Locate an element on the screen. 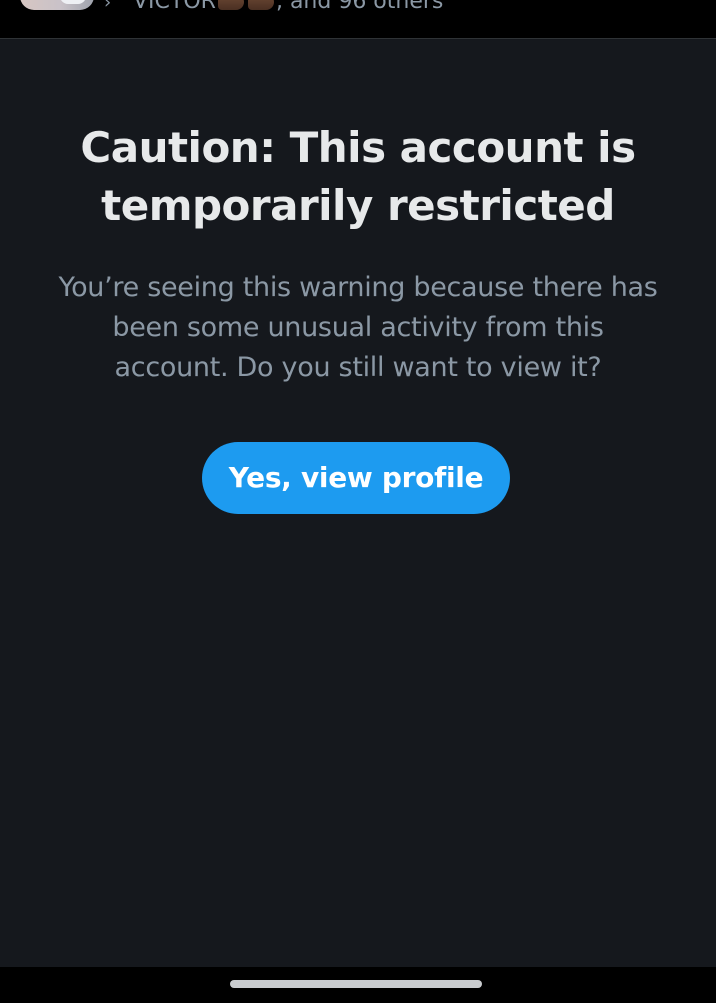  follower-name: VICTOR is located at coordinates (174, 7).